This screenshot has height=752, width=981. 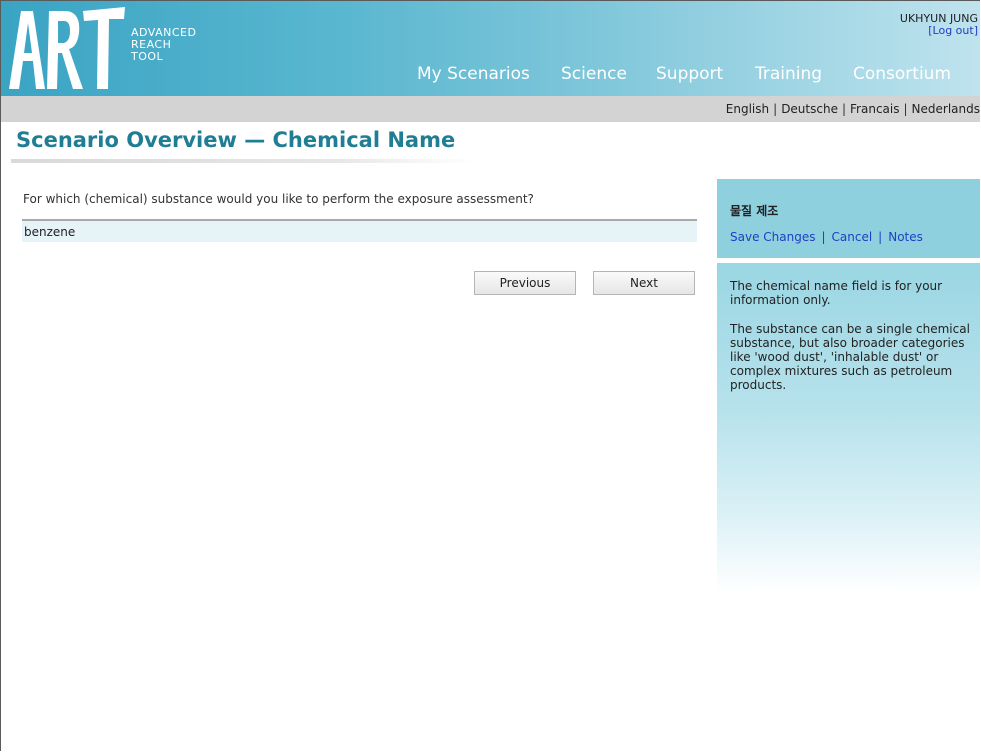 What do you see at coordinates (490, 109) in the screenshot?
I see `language-bar: English | Deutsche | Francais | Nederlands` at bounding box center [490, 109].